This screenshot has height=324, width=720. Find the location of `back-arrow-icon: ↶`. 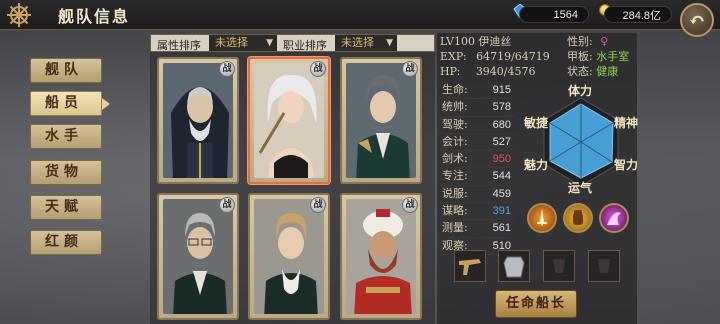

back-arrow-icon: ↶ is located at coordinates (697, 20).